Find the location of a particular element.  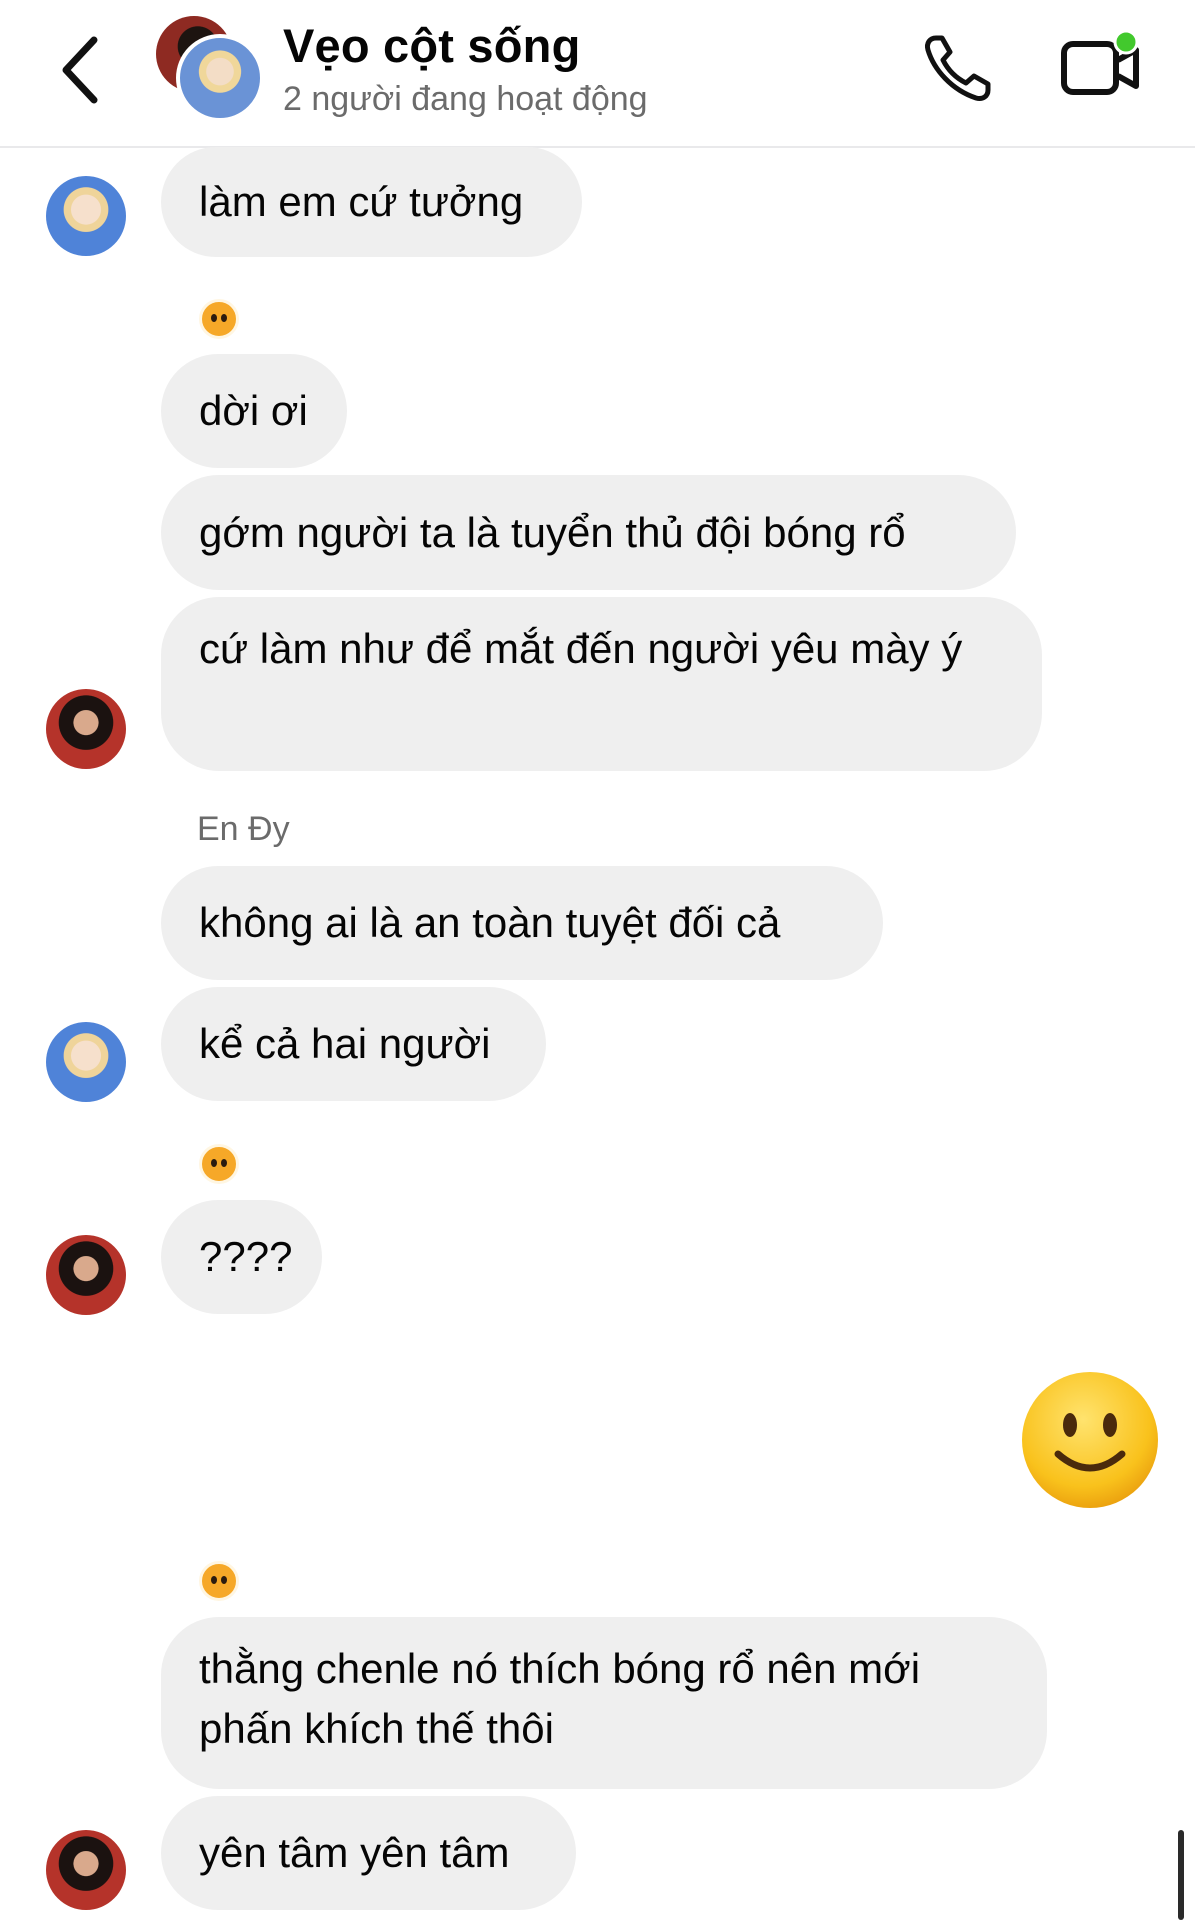

chat-title: Vẹo cột sống is located at coordinates (431, 45).